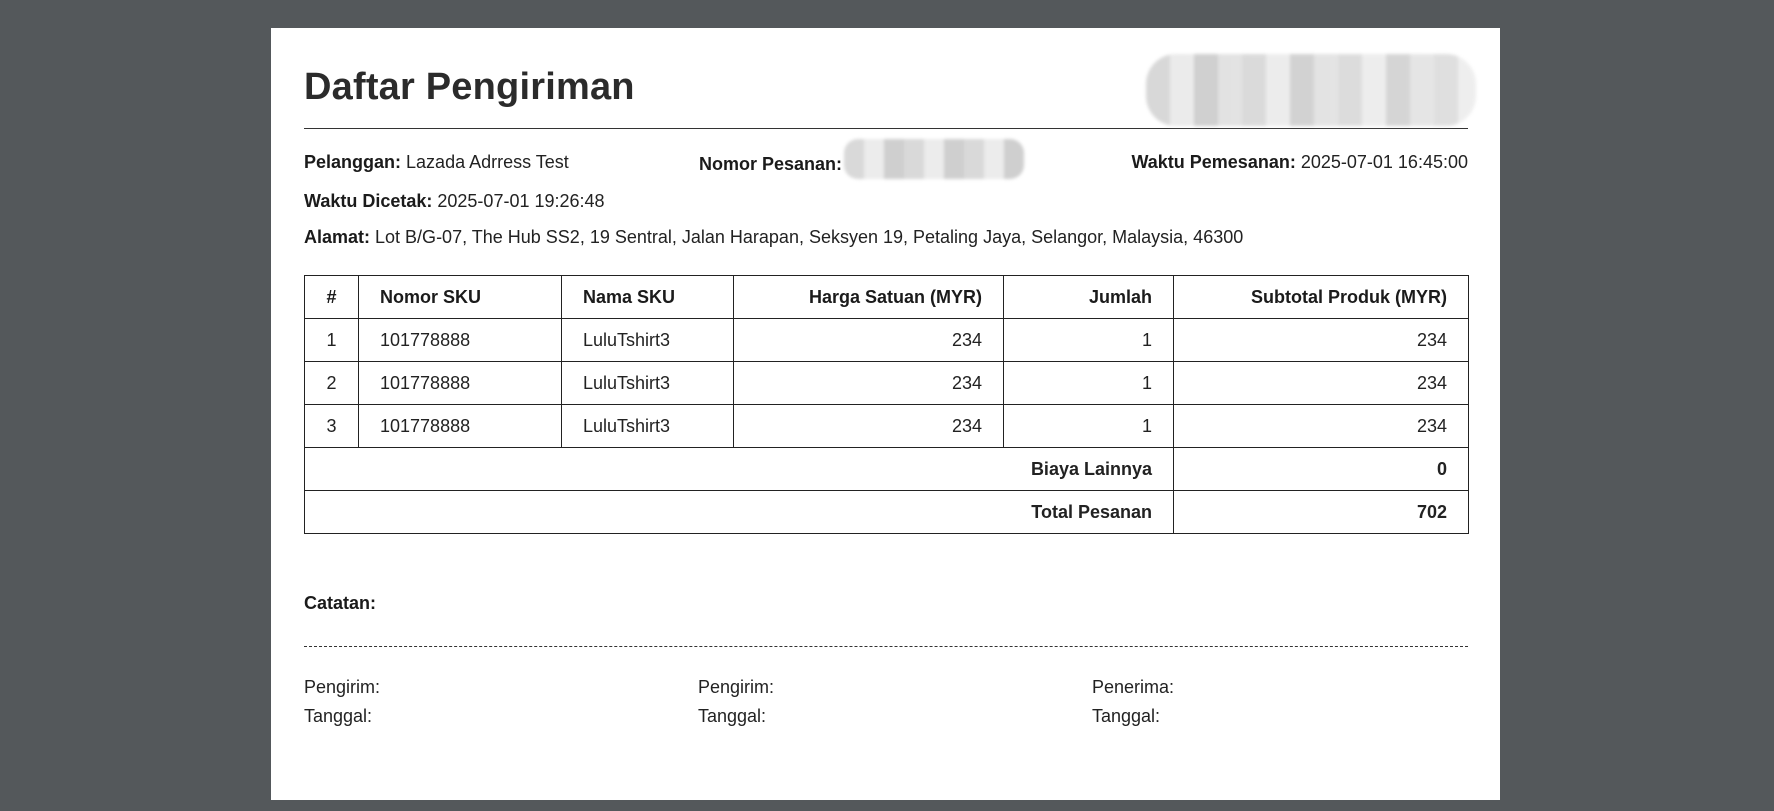 The width and height of the screenshot is (1774, 811). What do you see at coordinates (868, 297) in the screenshot?
I see `column-header-unit-price: Harga Satuan (MYR)` at bounding box center [868, 297].